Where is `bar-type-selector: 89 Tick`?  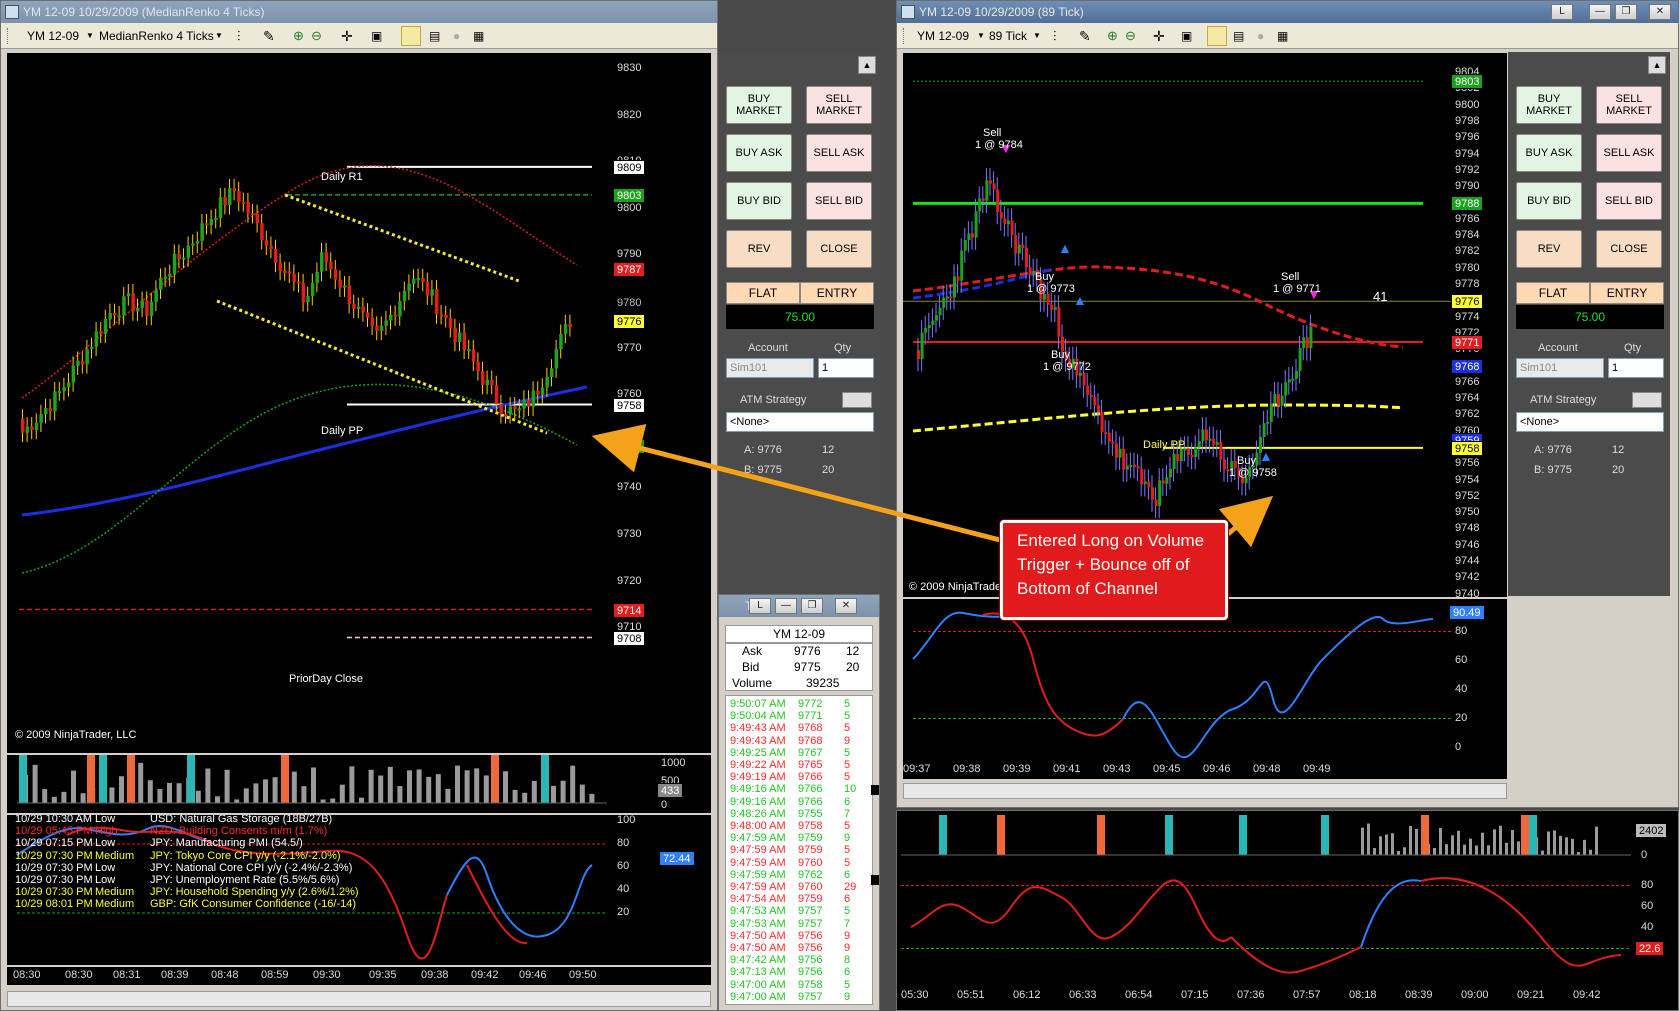
bar-type-selector: 89 Tick is located at coordinates (1008, 36).